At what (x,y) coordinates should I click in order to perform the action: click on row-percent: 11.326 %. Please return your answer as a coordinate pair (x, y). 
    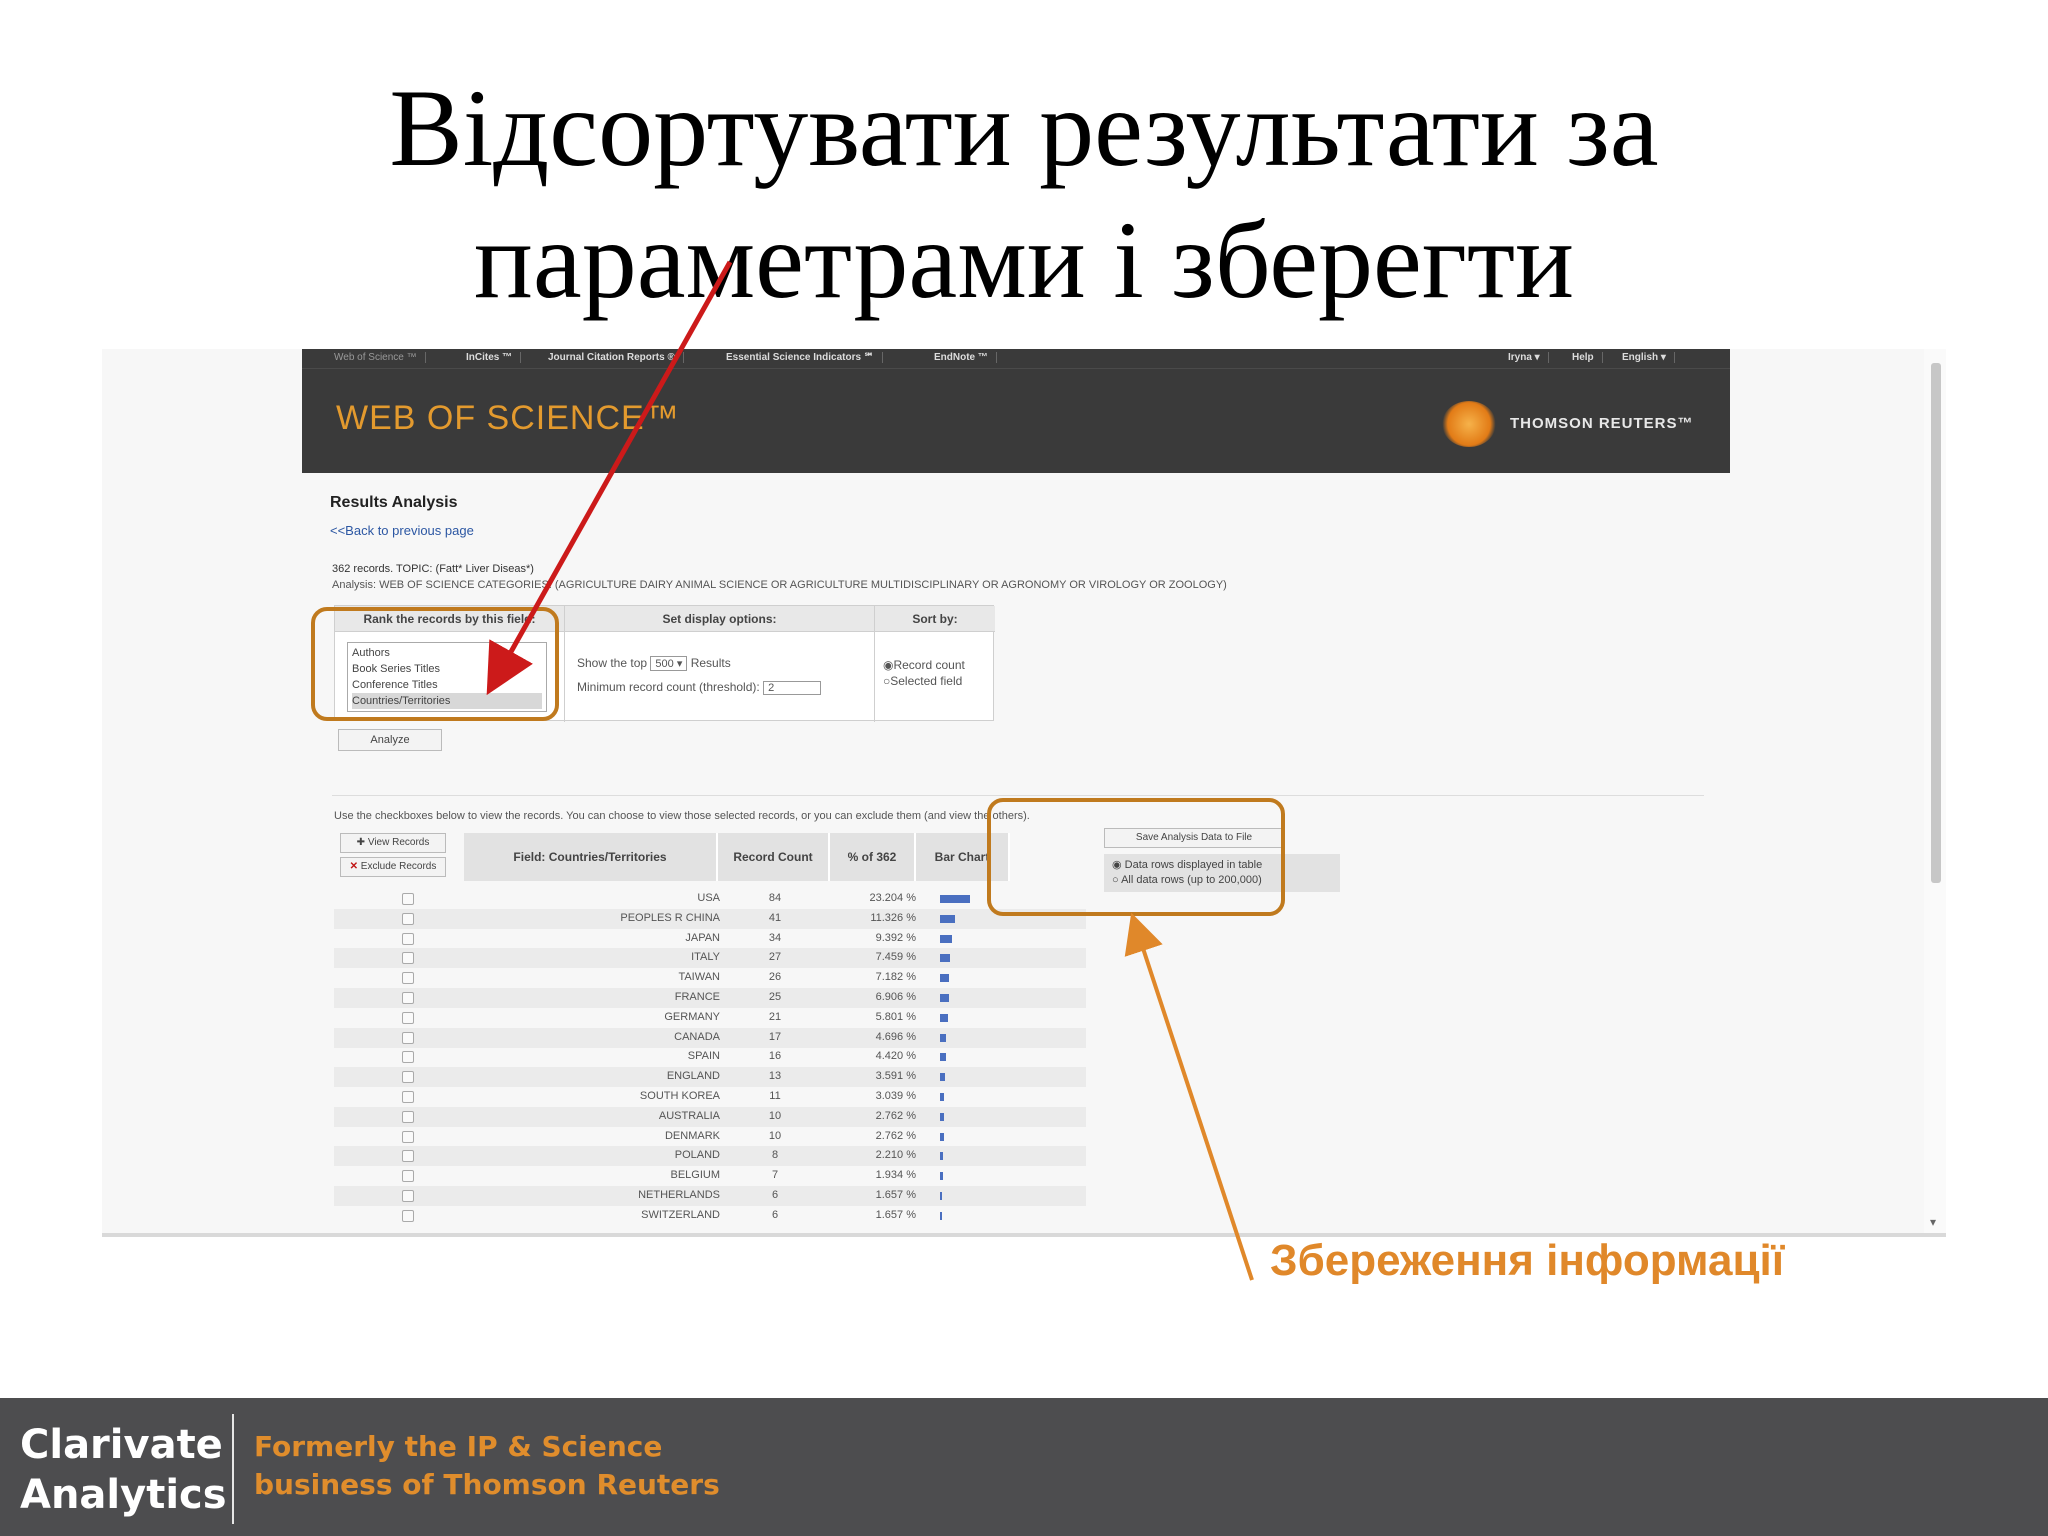
    Looking at the image, I should click on (893, 917).